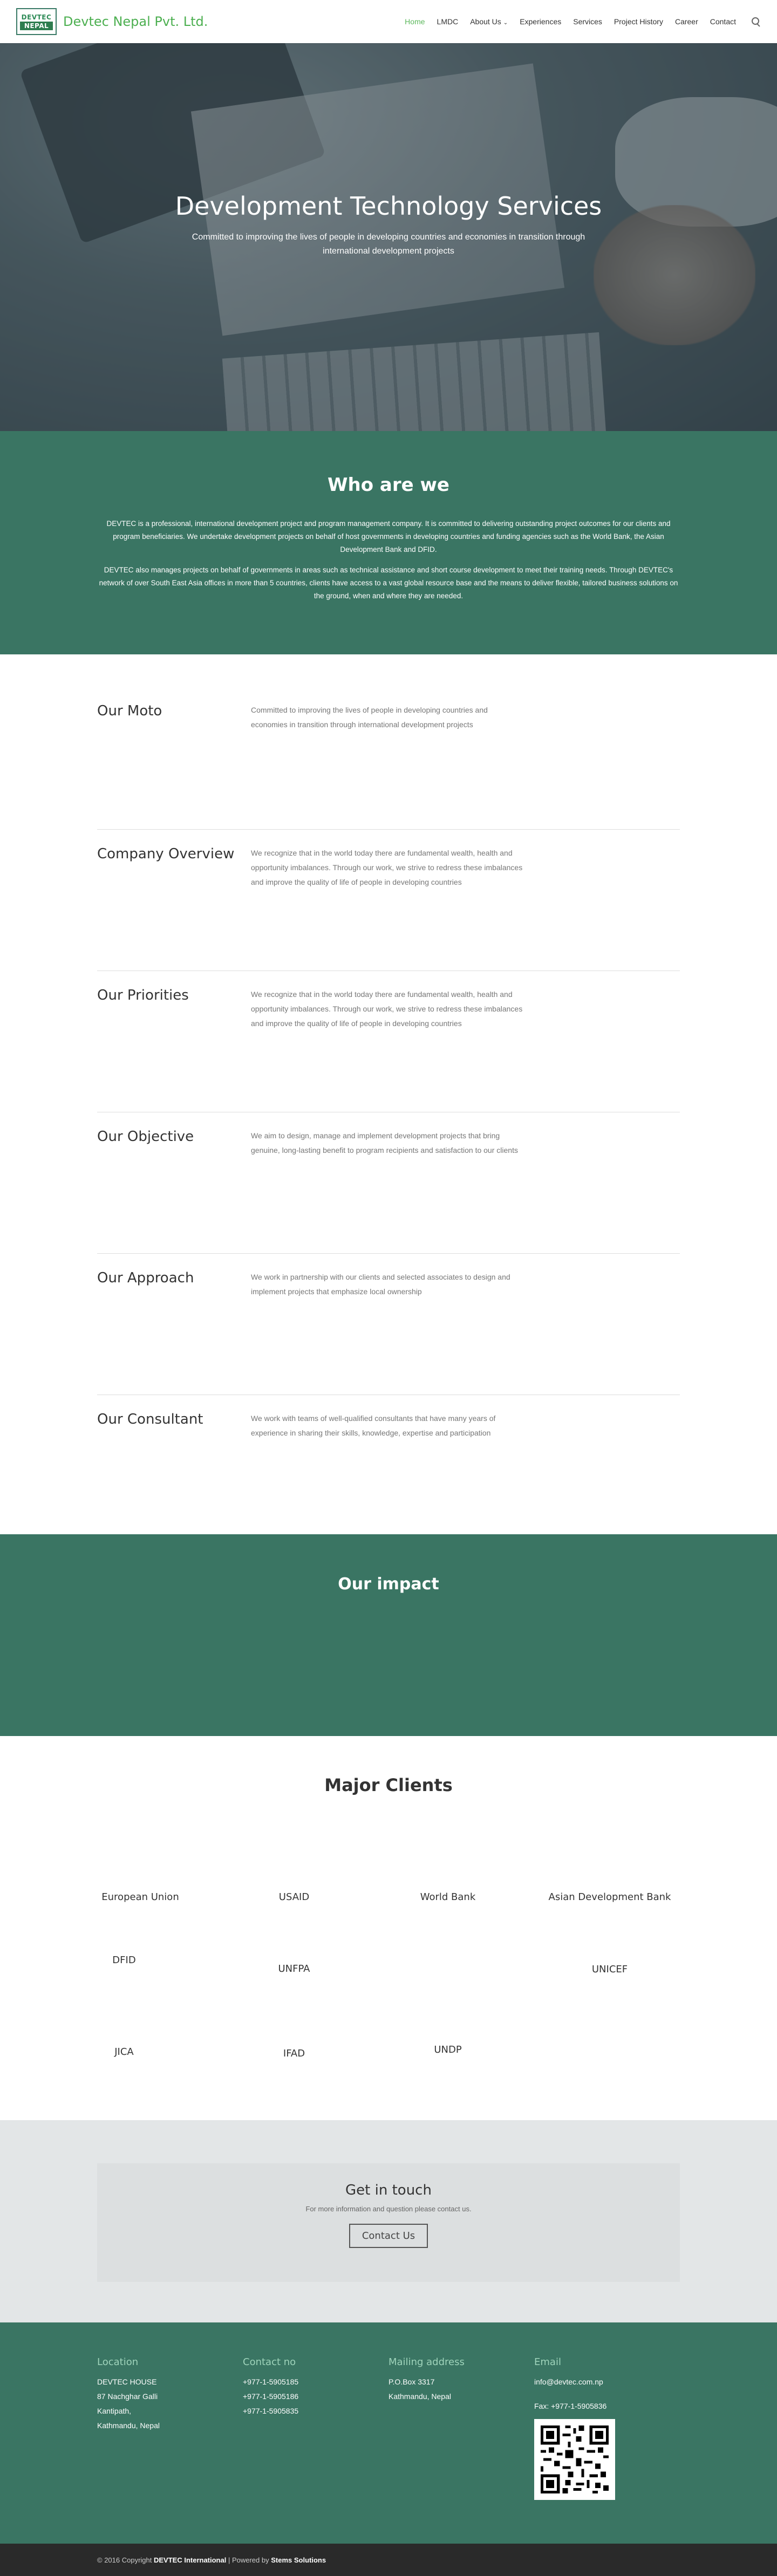 Image resolution: width=777 pixels, height=2576 pixels. What do you see at coordinates (540, 21) in the screenshot?
I see `nav-experiences: Experiences` at bounding box center [540, 21].